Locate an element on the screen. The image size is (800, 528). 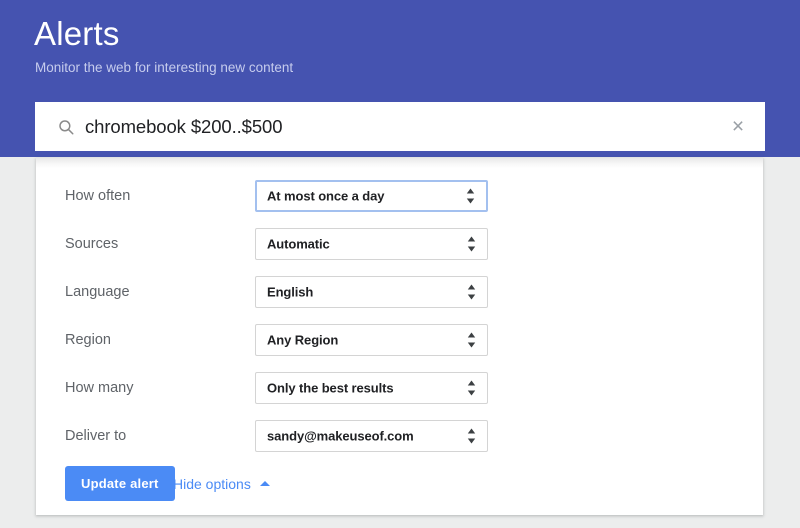
option-select: Any Region is located at coordinates (371, 340).